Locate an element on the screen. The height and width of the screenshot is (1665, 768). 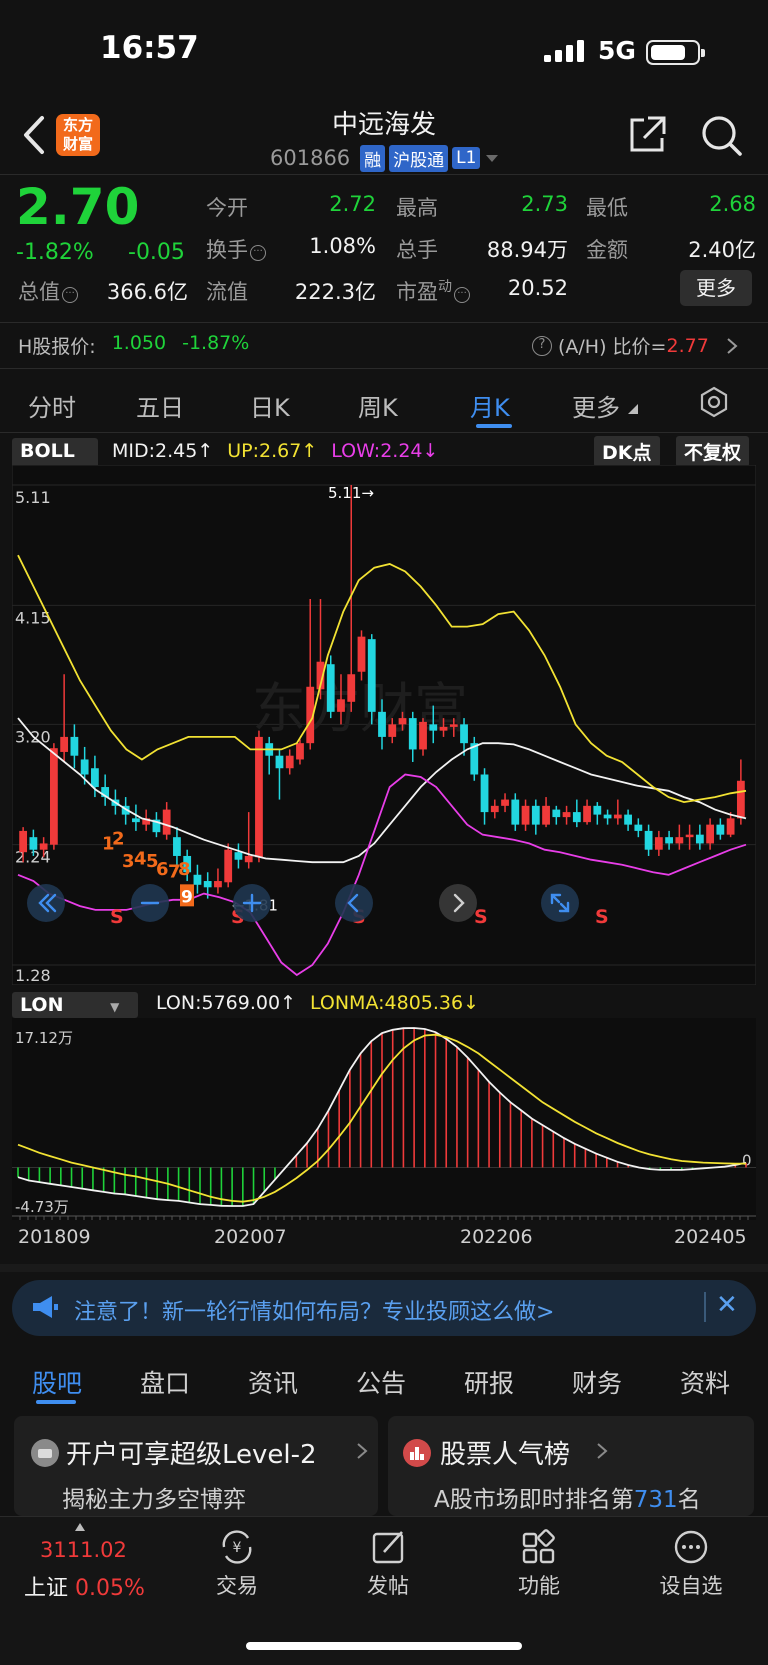
change-percent: -1.82% is located at coordinates (55, 252).